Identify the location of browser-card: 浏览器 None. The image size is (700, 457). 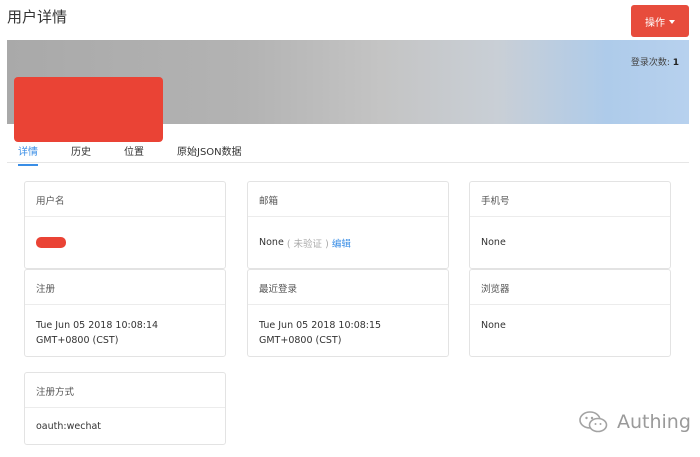
(570, 313).